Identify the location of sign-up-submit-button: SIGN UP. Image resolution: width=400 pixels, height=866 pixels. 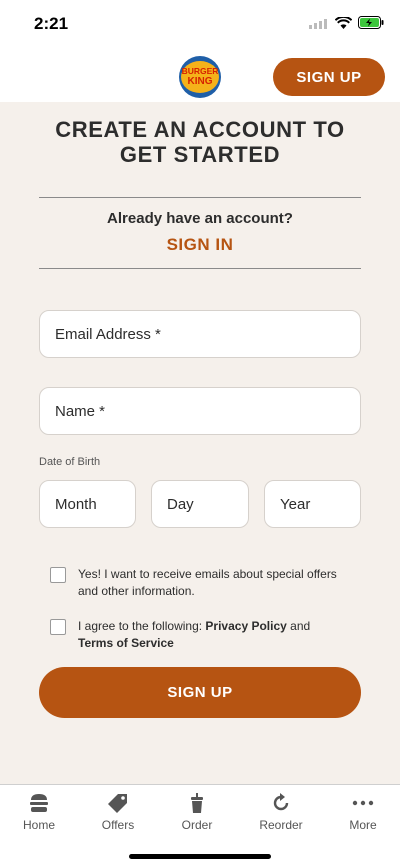
(200, 692).